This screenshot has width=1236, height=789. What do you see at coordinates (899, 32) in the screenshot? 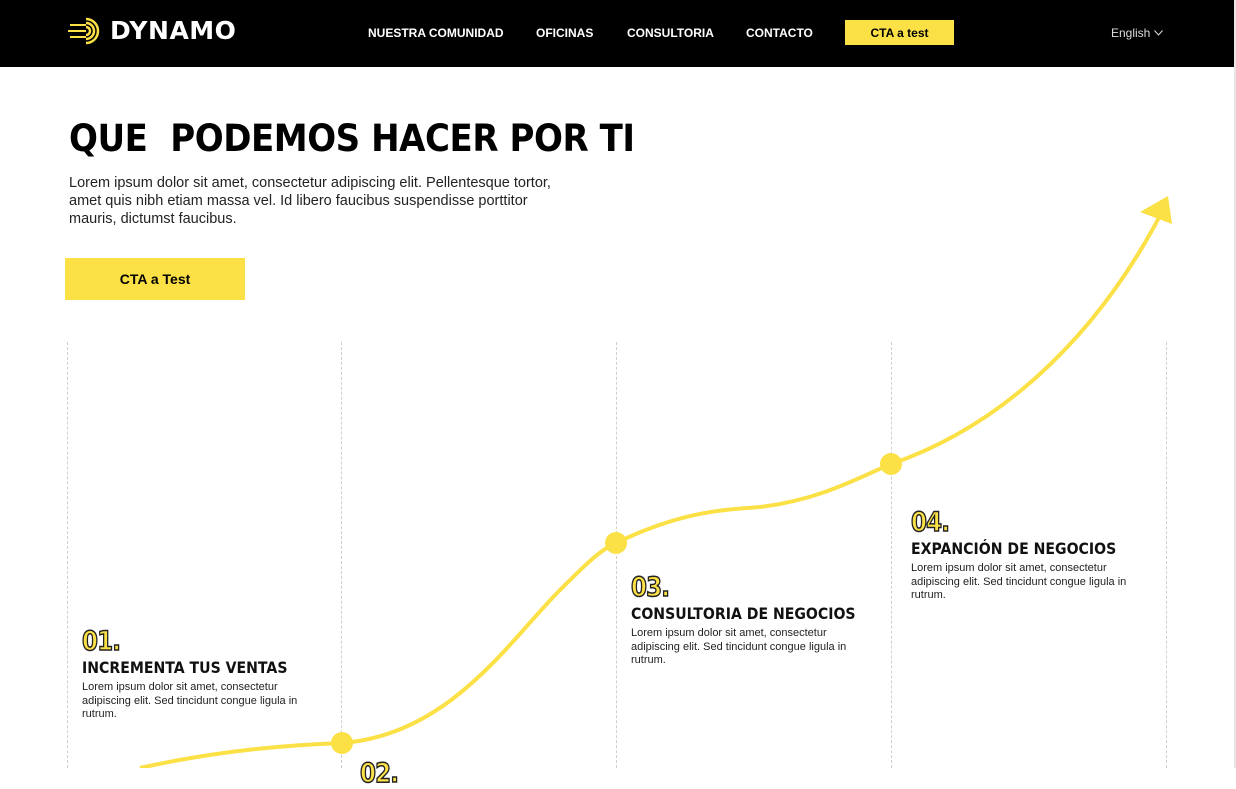
I see `header-cta-button: CTA a test` at bounding box center [899, 32].